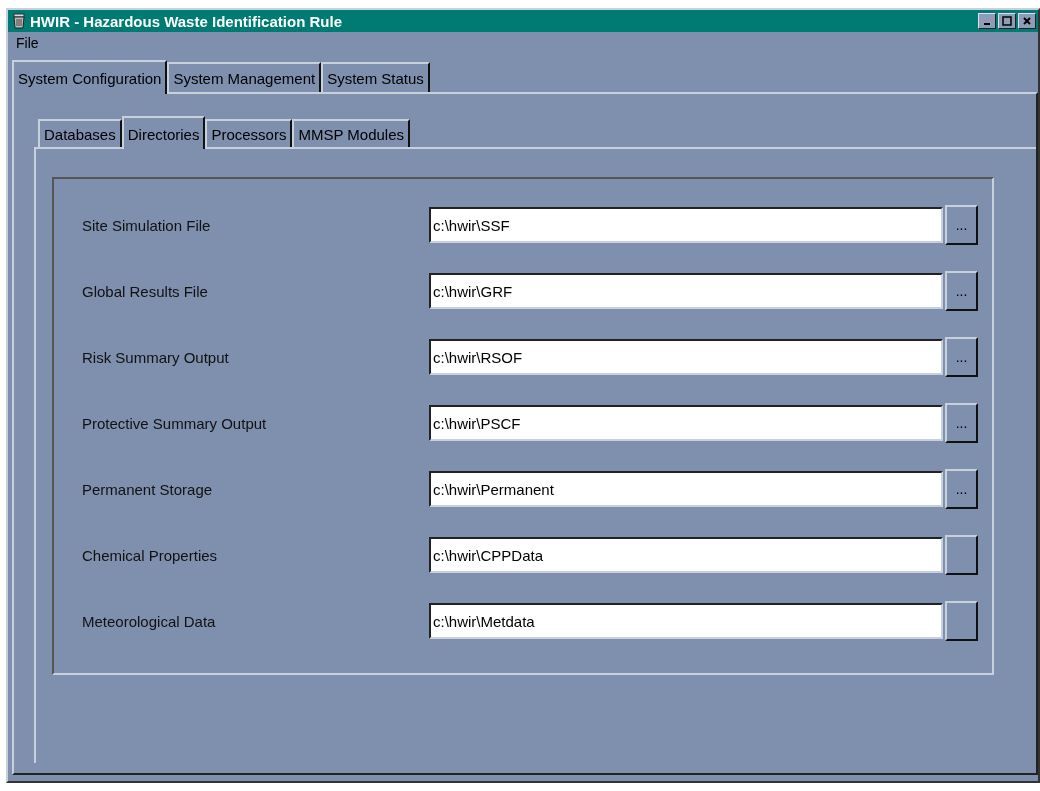 The width and height of the screenshot is (1040, 791). I want to click on input-field: c:\hwir\CPPData, so click(686, 555).